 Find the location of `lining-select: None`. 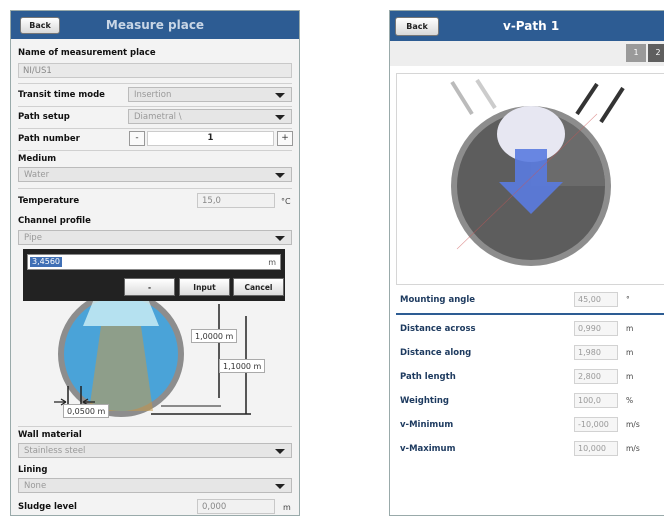

lining-select: None is located at coordinates (155, 485).